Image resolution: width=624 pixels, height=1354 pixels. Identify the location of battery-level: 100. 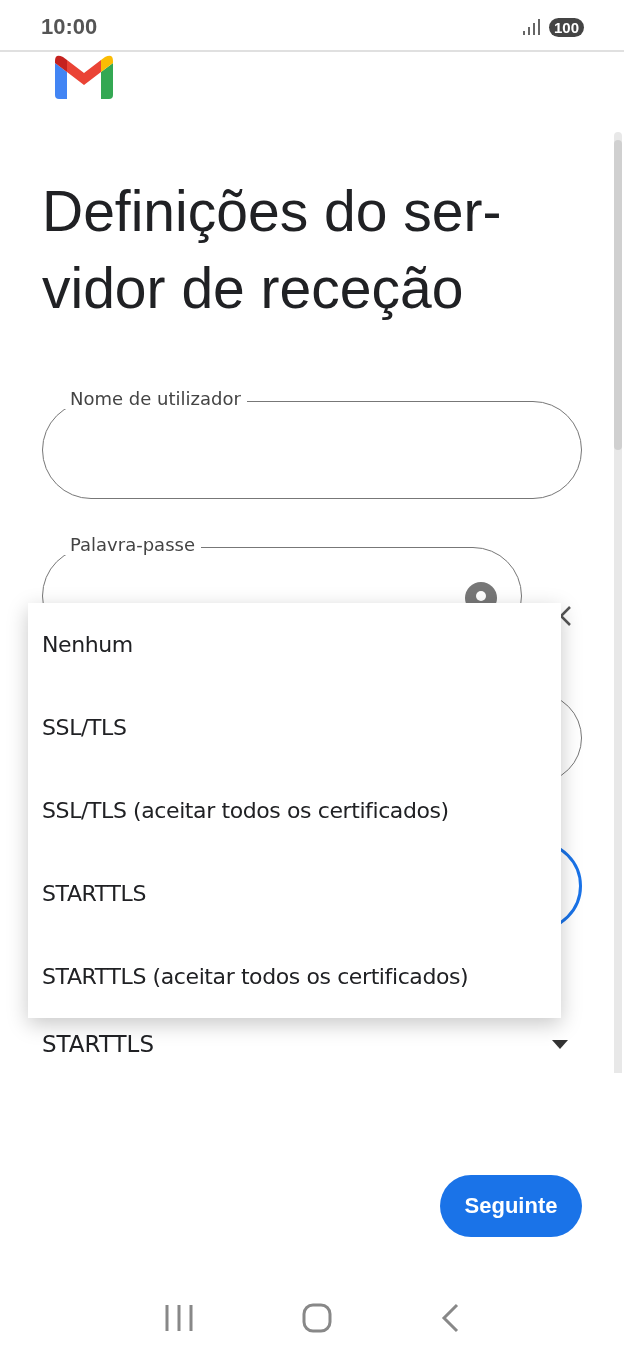
(566, 27).